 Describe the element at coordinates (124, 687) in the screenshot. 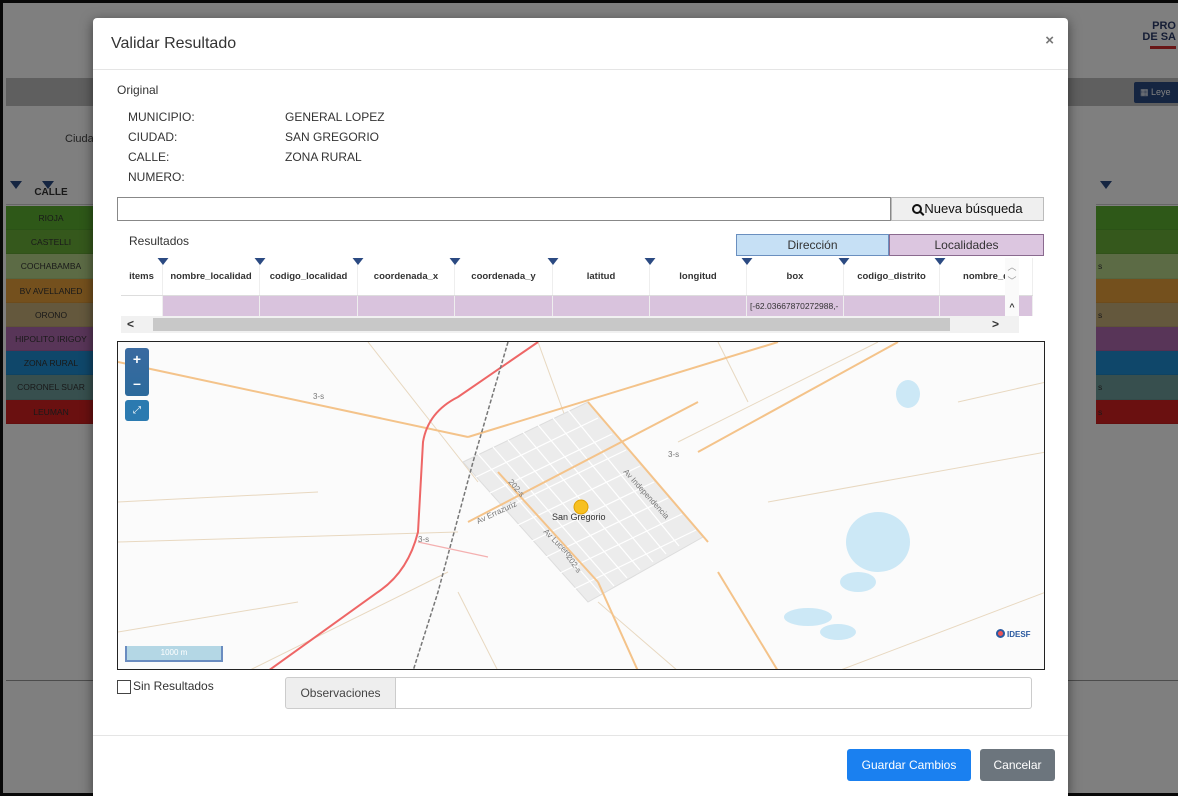

I see `sin-resultados-checkbox` at that location.